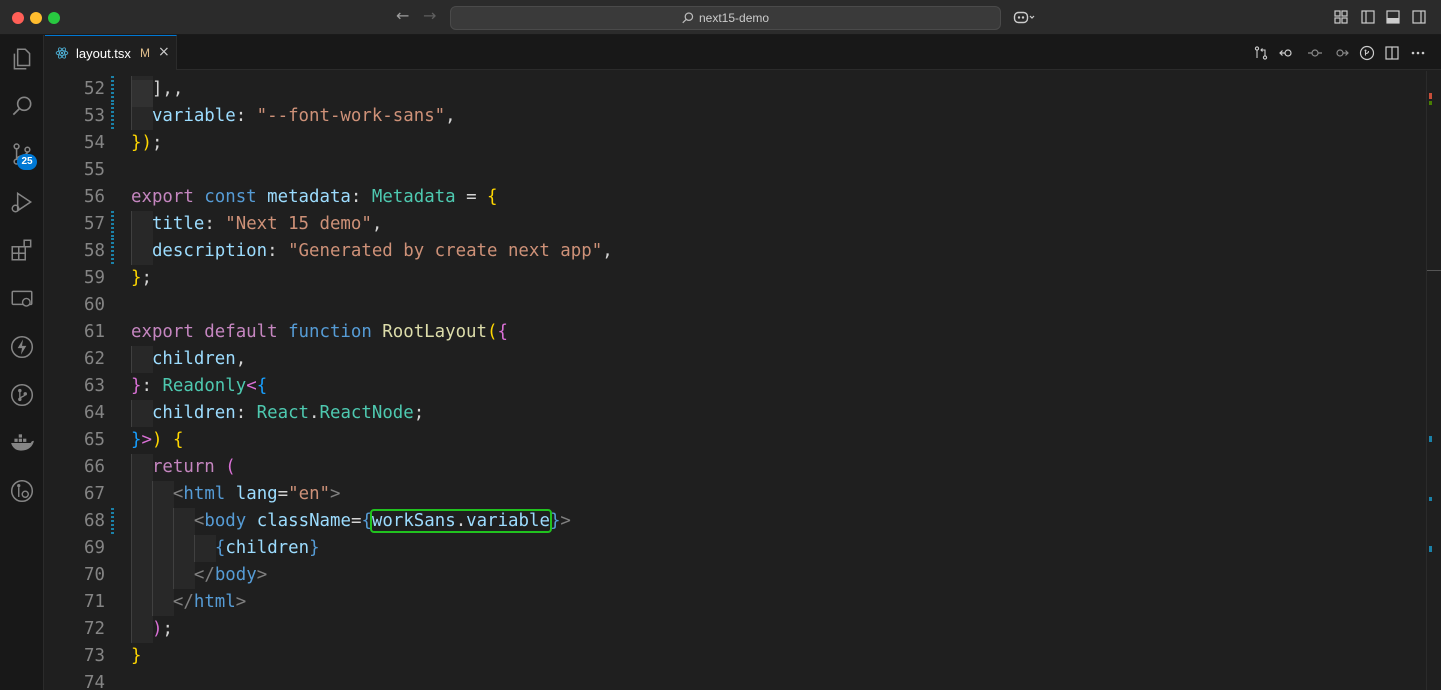 This screenshot has height=690, width=1441. I want to click on code-text: export const metadata: Metadata = {, so click(314, 197).